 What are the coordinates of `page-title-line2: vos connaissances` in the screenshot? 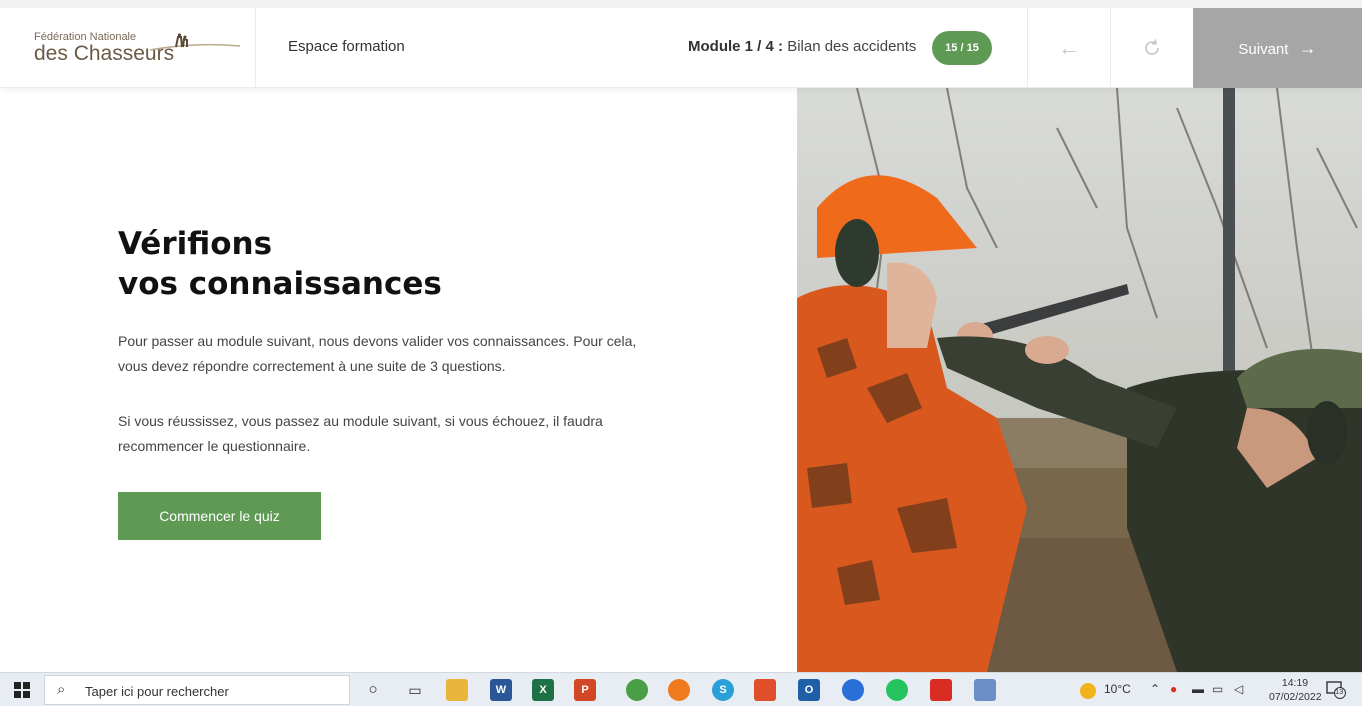 It's located at (280, 284).